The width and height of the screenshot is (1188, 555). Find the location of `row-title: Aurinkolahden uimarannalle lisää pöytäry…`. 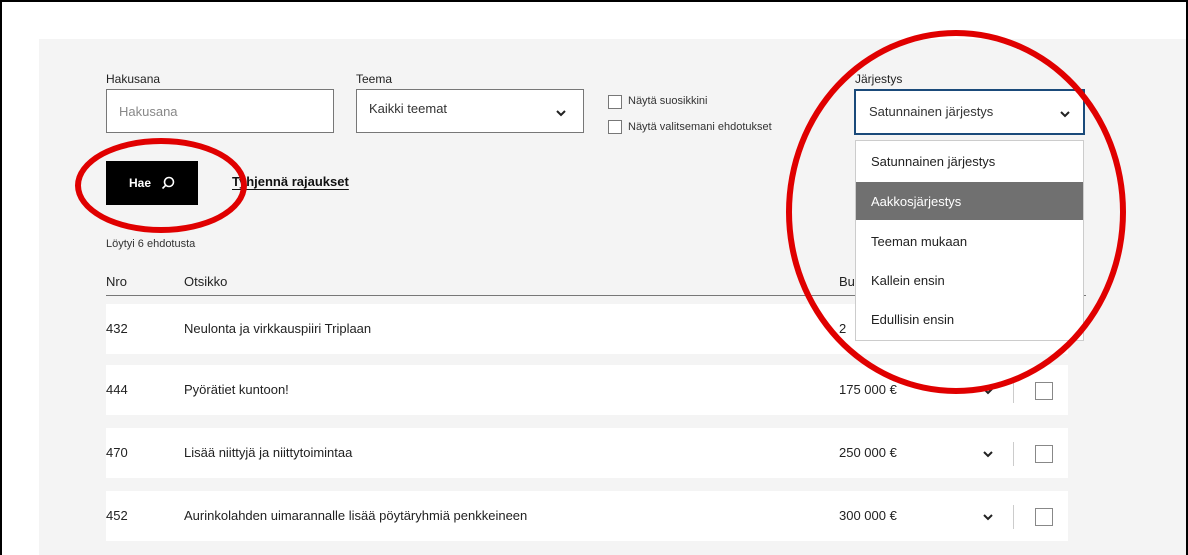

row-title: Aurinkolahden uimarannalle lisää pöytäry… is located at coordinates (356, 515).